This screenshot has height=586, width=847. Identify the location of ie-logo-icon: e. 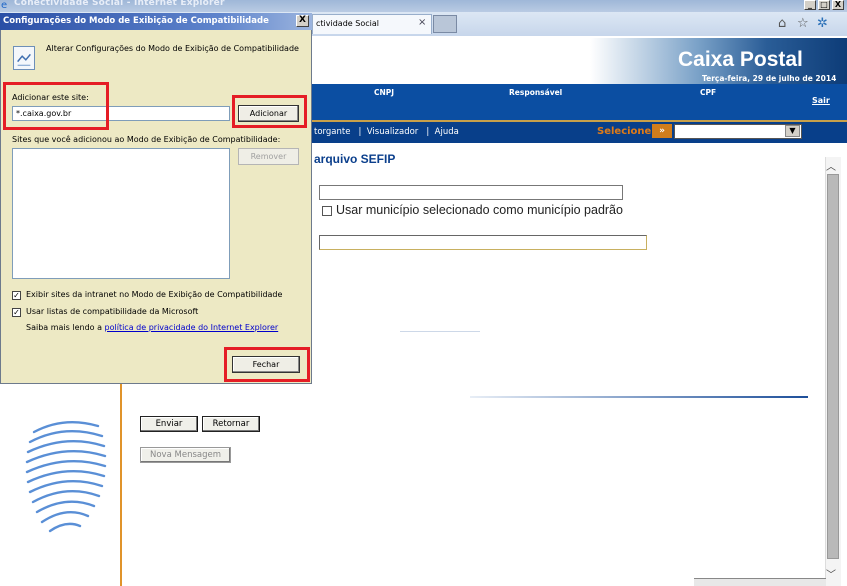
(4, 5).